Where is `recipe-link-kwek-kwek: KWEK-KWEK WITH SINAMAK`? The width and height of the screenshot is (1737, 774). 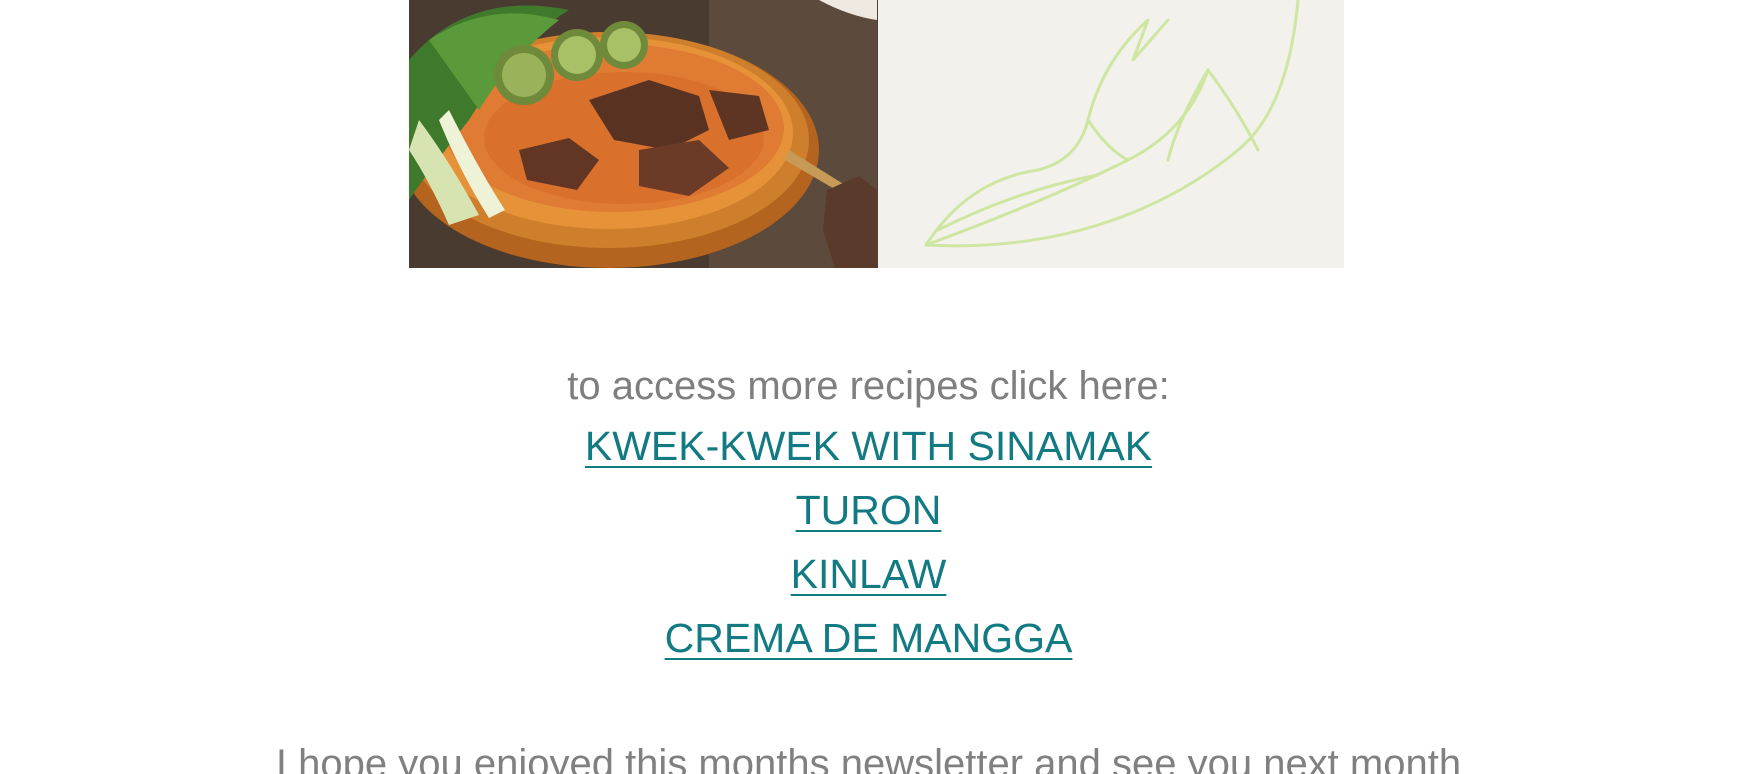 recipe-link-kwek-kwek: KWEK-KWEK WITH SINAMAK is located at coordinates (868, 446).